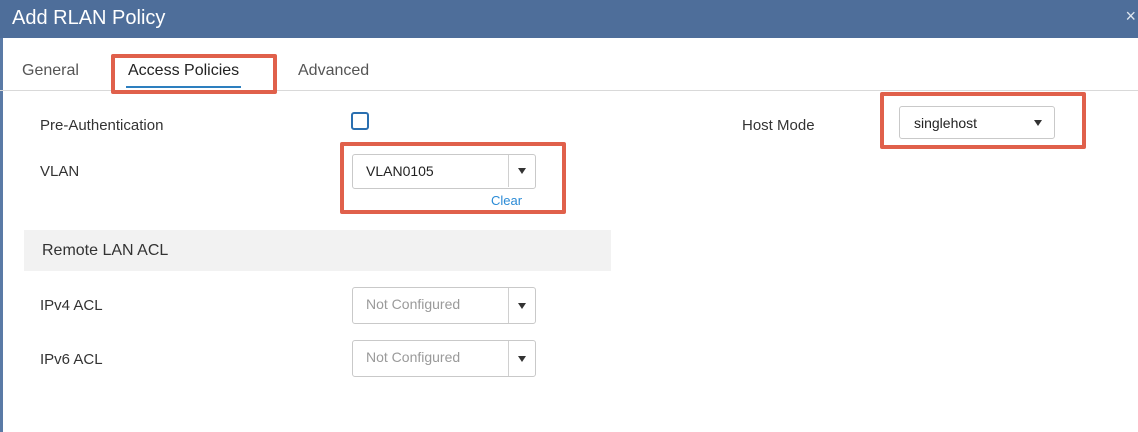 The height and width of the screenshot is (432, 1138). What do you see at coordinates (1130, 16) in the screenshot?
I see `close-icon: ×` at bounding box center [1130, 16].